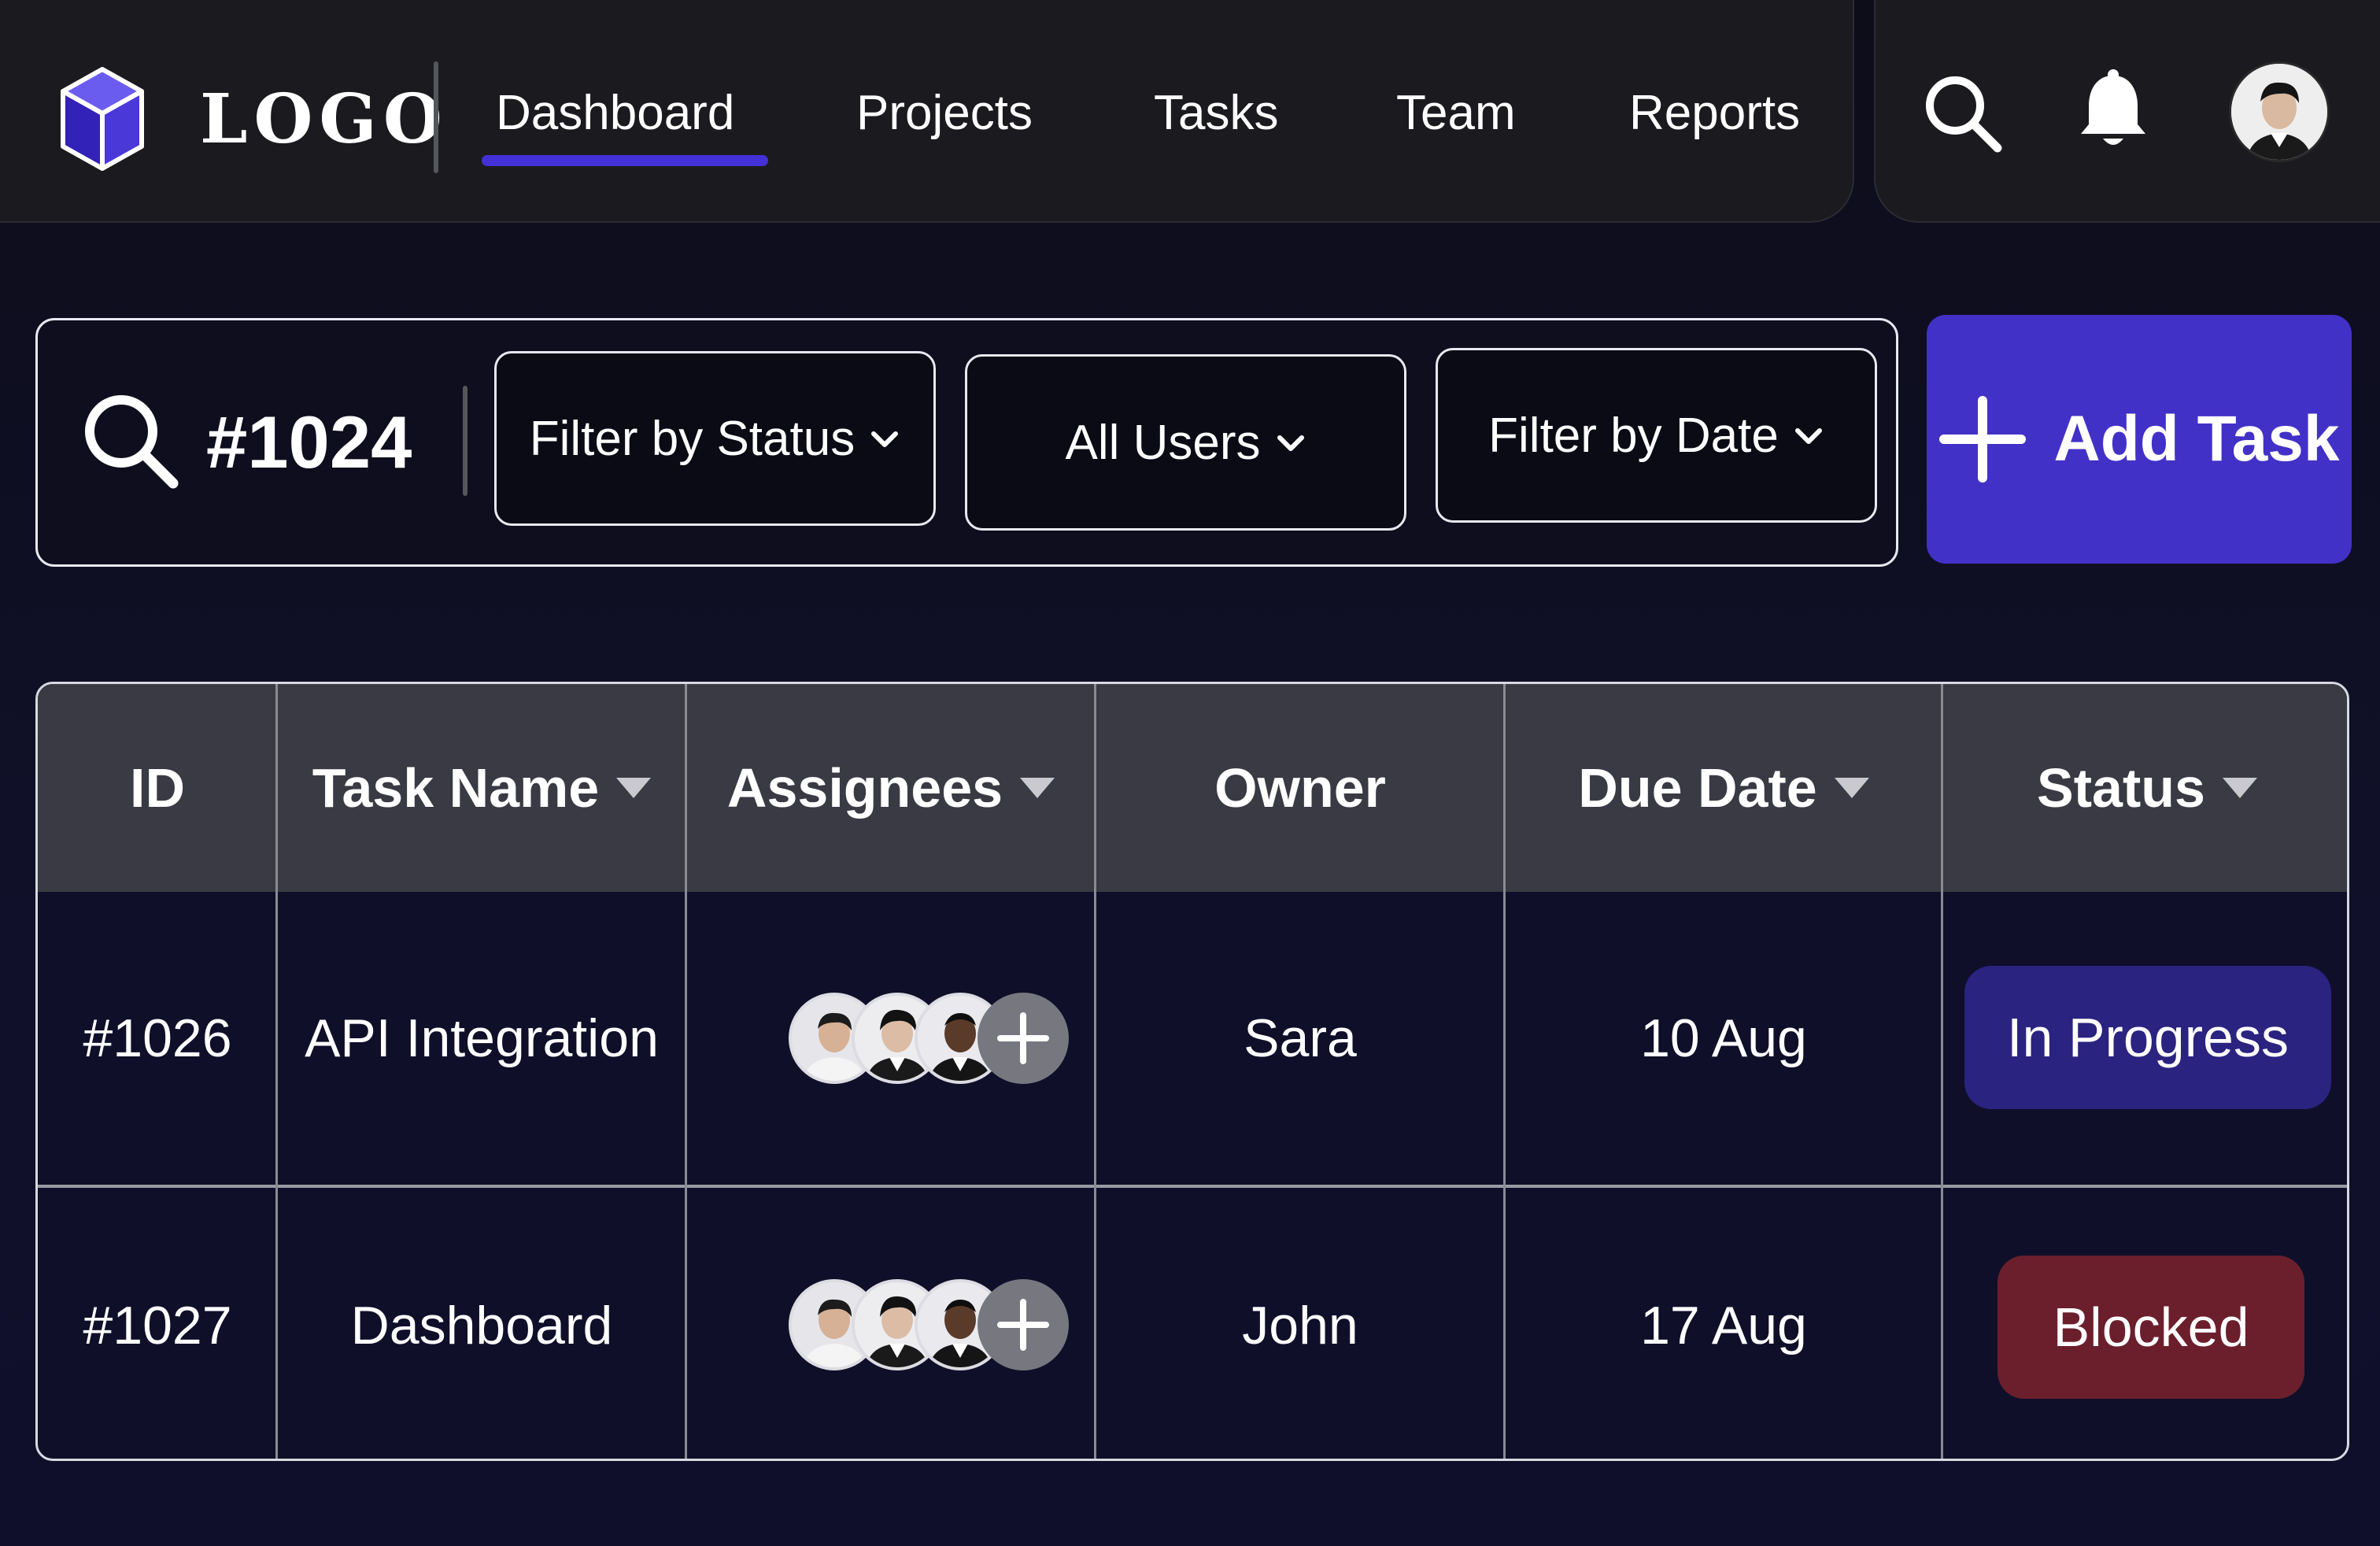 This screenshot has width=2380, height=1546. What do you see at coordinates (102, 119) in the screenshot?
I see `cube-logo-icon` at bounding box center [102, 119].